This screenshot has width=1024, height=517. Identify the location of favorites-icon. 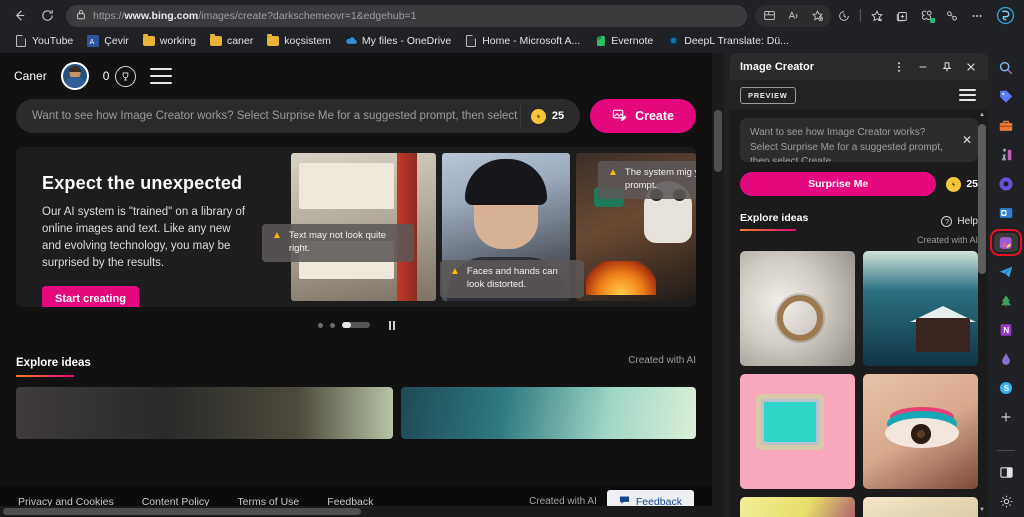
(877, 16).